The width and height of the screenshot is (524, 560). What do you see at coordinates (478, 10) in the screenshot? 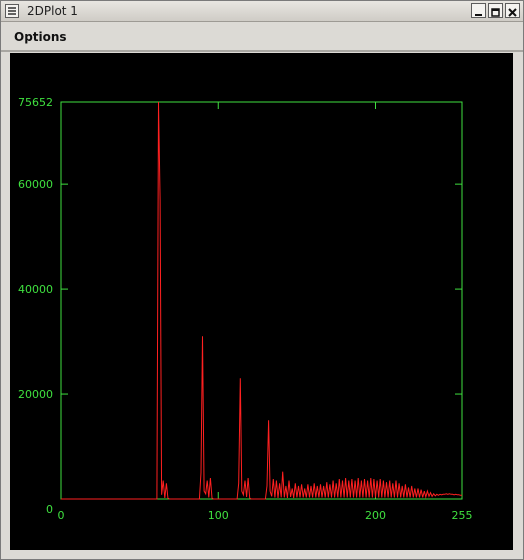
I see `minimize-button` at bounding box center [478, 10].